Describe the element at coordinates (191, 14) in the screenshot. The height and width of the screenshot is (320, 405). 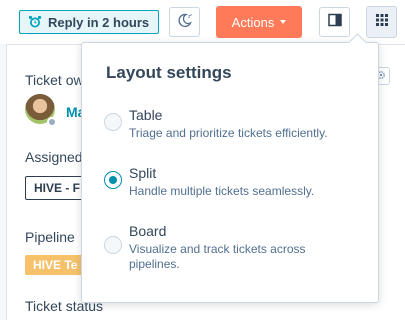
I see `svg-text: z` at that location.